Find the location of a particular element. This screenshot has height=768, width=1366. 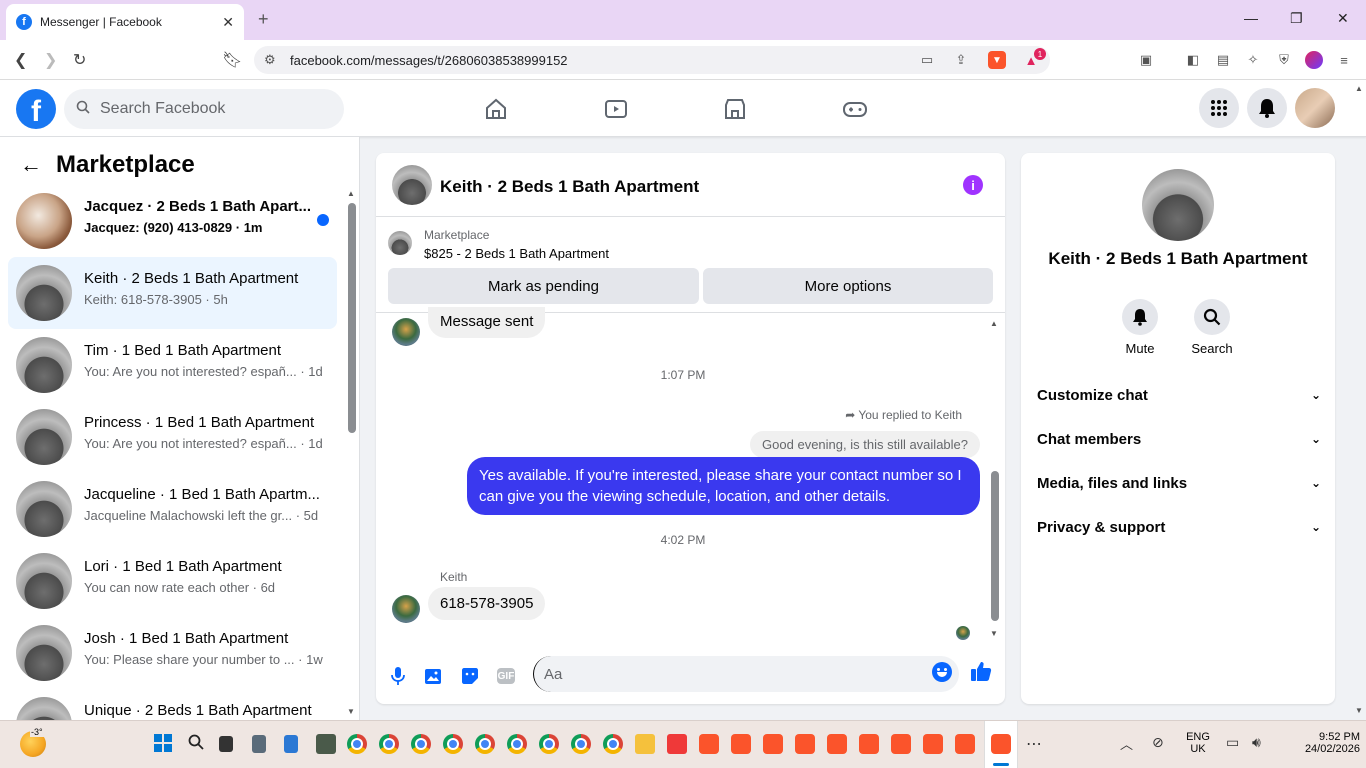

menu-icon: ≡ is located at coordinates (1344, 60).